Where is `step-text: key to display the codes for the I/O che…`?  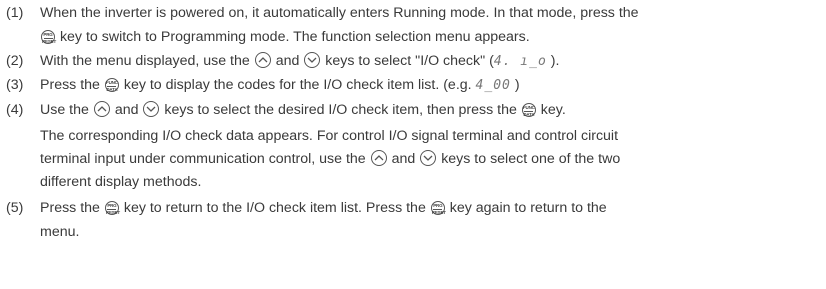 step-text: key to display the codes for the I/O che… is located at coordinates (297, 85).